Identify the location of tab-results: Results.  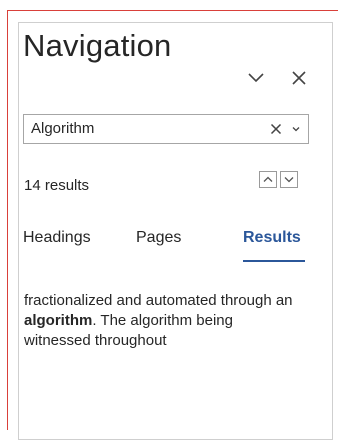
(272, 238).